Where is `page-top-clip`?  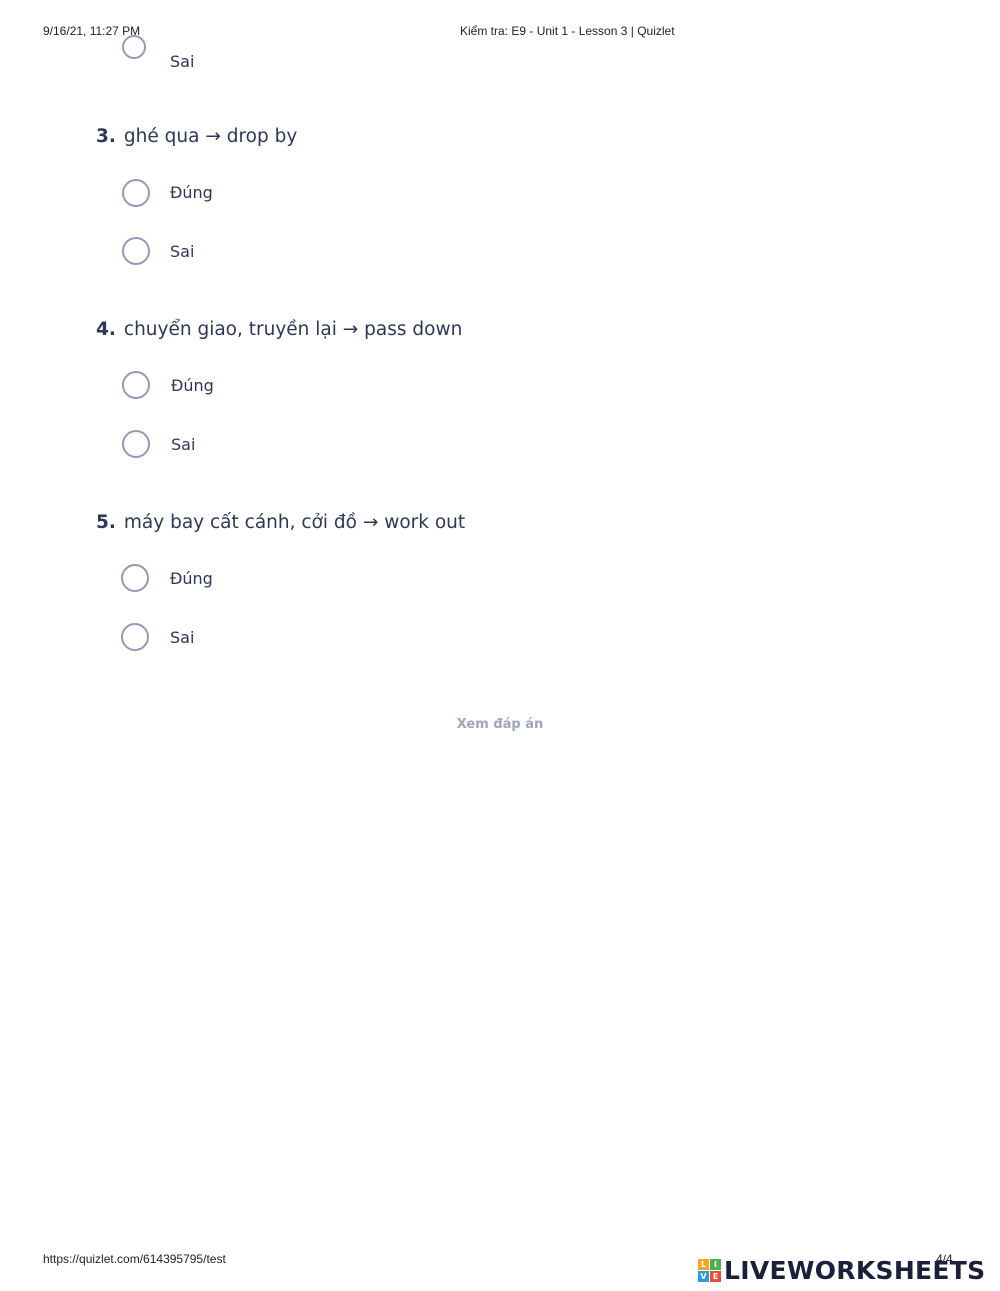
page-top-clip is located at coordinates (500, 18).